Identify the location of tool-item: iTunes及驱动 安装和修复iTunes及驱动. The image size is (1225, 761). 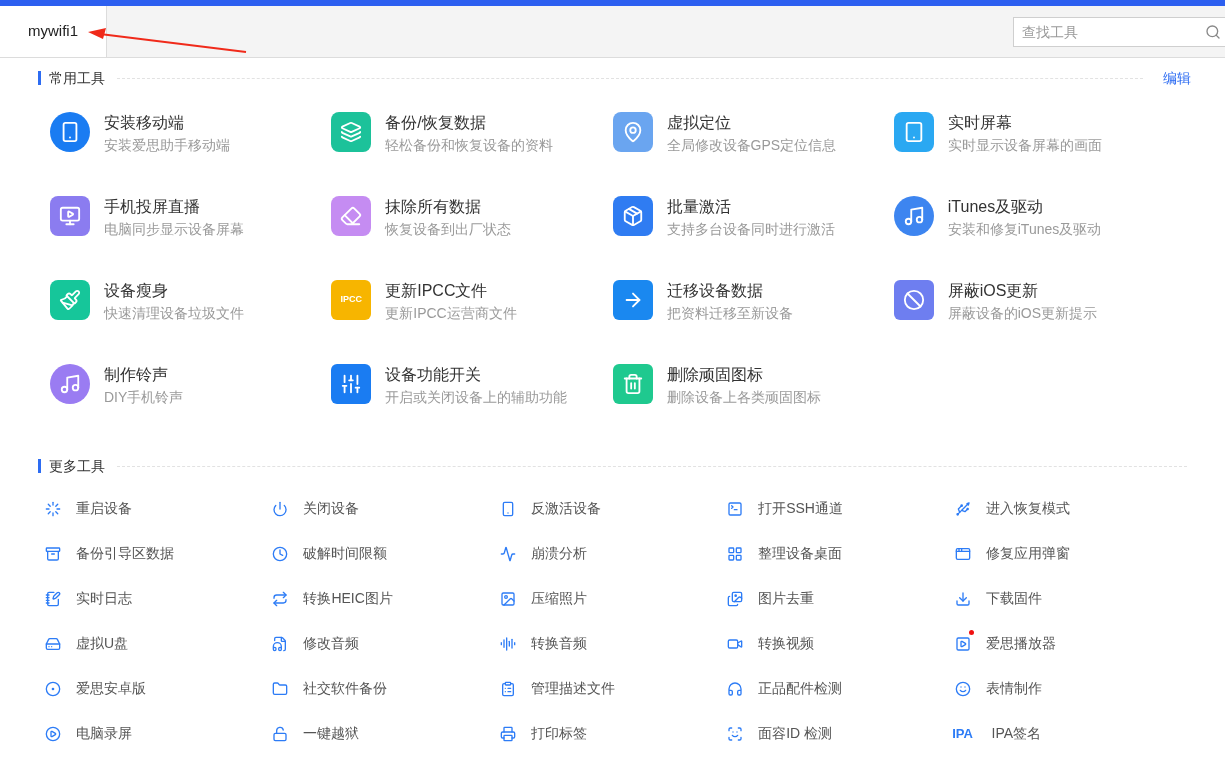
(1034, 236).